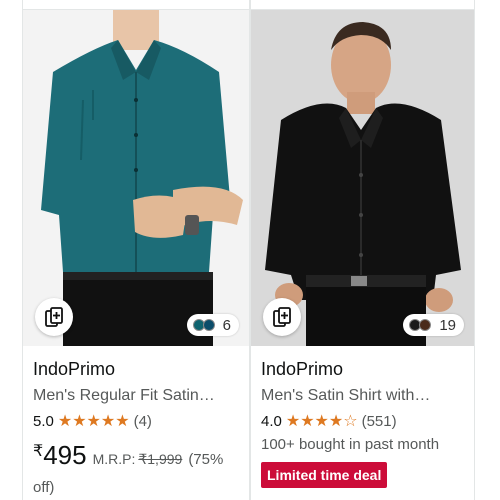 The image size is (500, 500). What do you see at coordinates (206, 459) in the screenshot?
I see `discount: (75%` at bounding box center [206, 459].